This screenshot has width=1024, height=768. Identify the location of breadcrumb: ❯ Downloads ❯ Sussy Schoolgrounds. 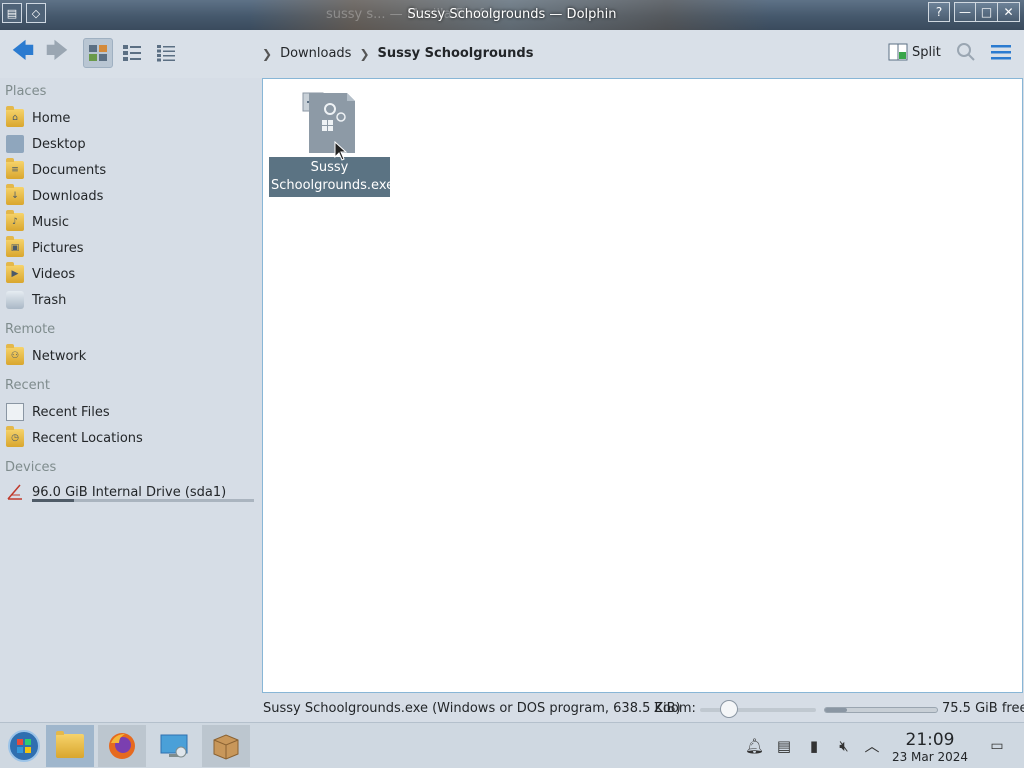
(397, 53).